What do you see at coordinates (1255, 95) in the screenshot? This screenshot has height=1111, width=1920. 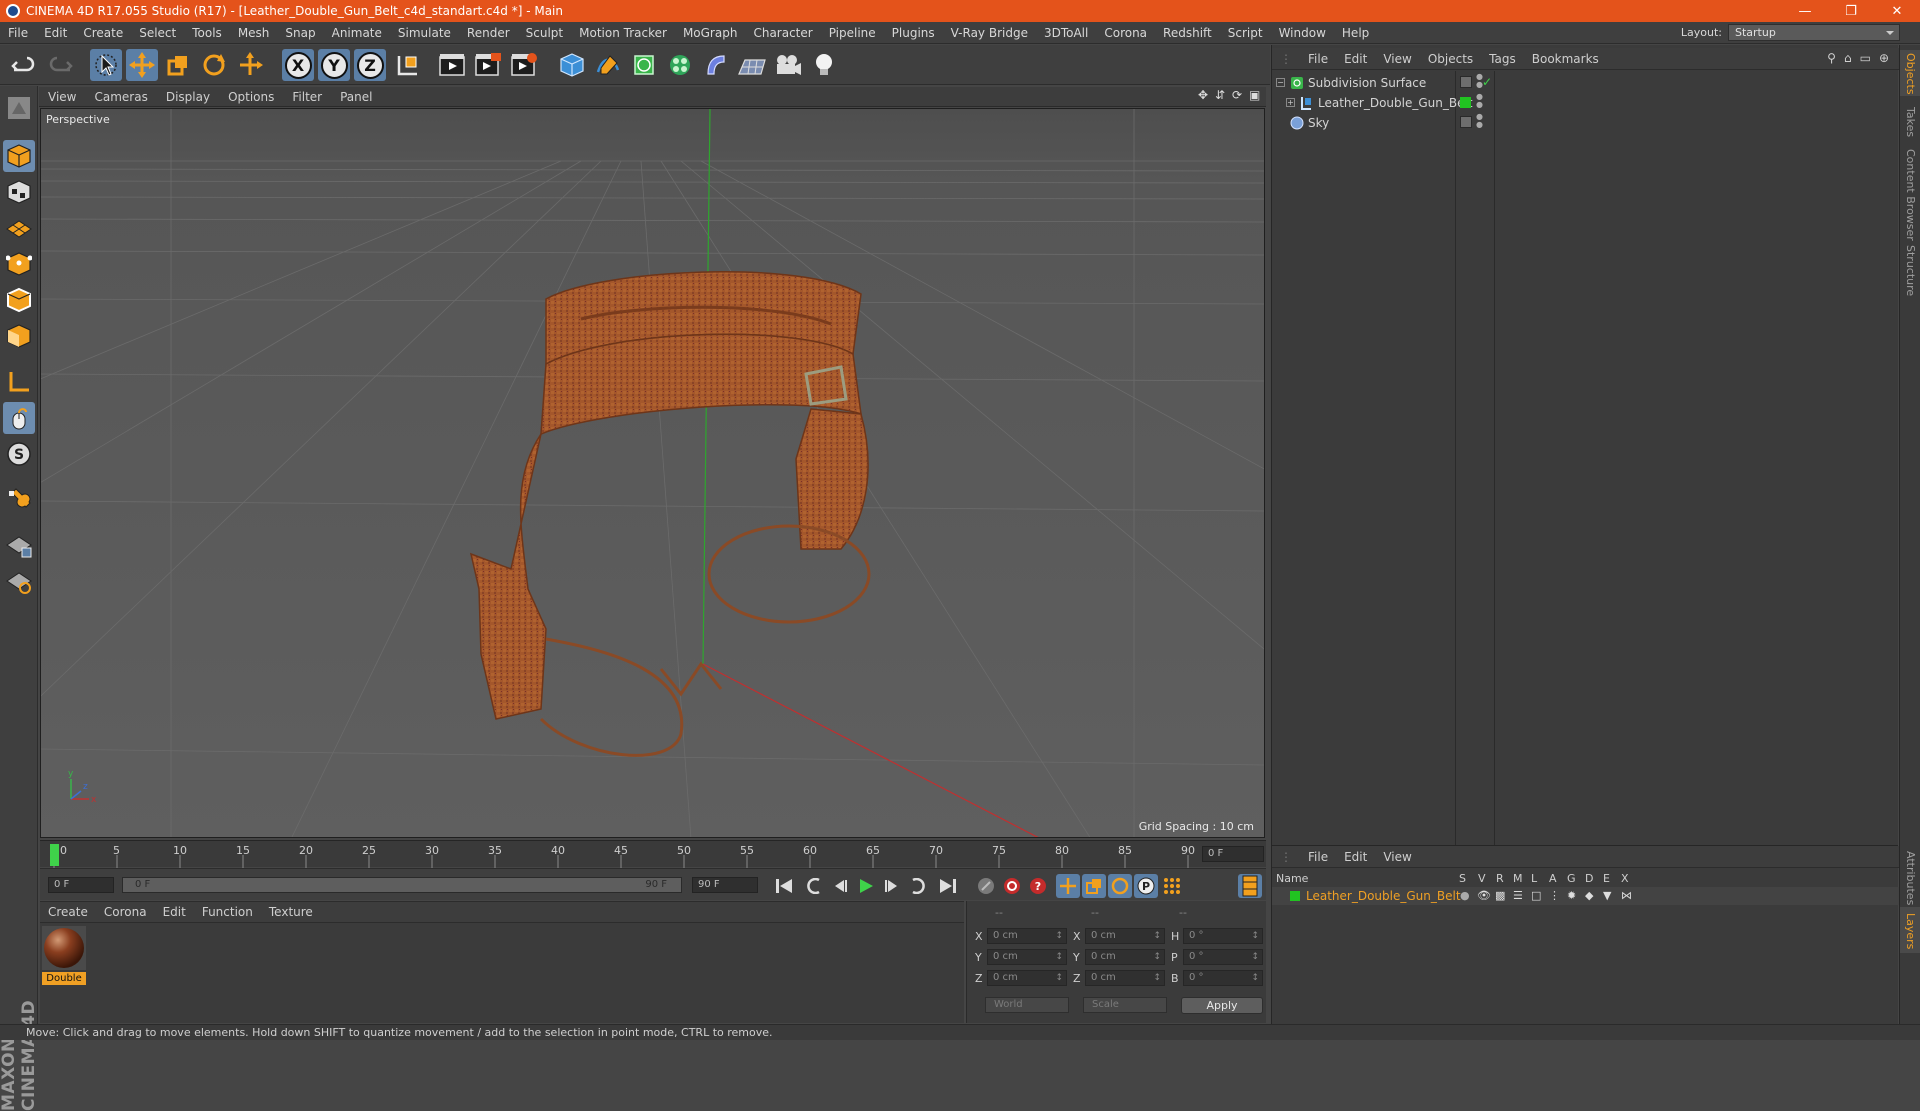 I see `toggle-view-icon: ▣` at bounding box center [1255, 95].